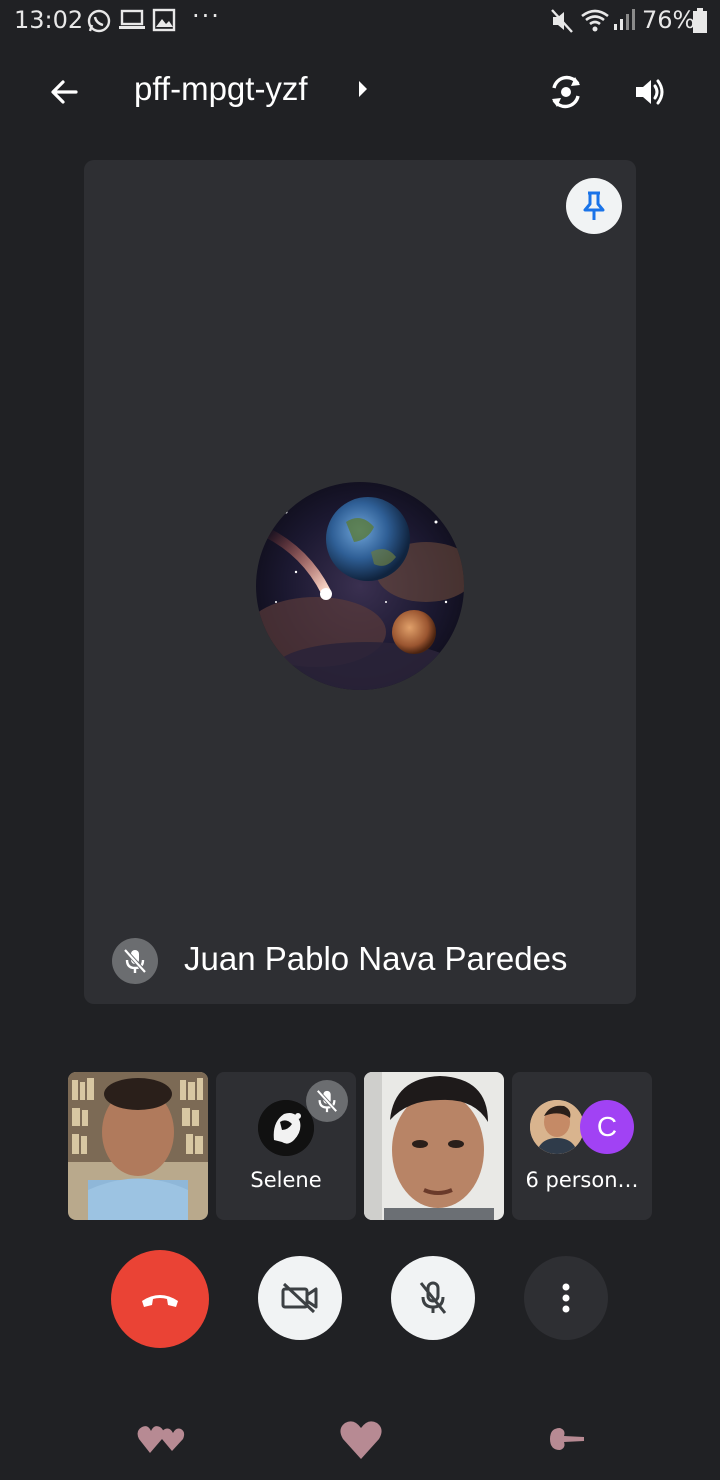 This screenshot has height=1480, width=720. I want to click on status-time: 13:02, so click(49, 20).